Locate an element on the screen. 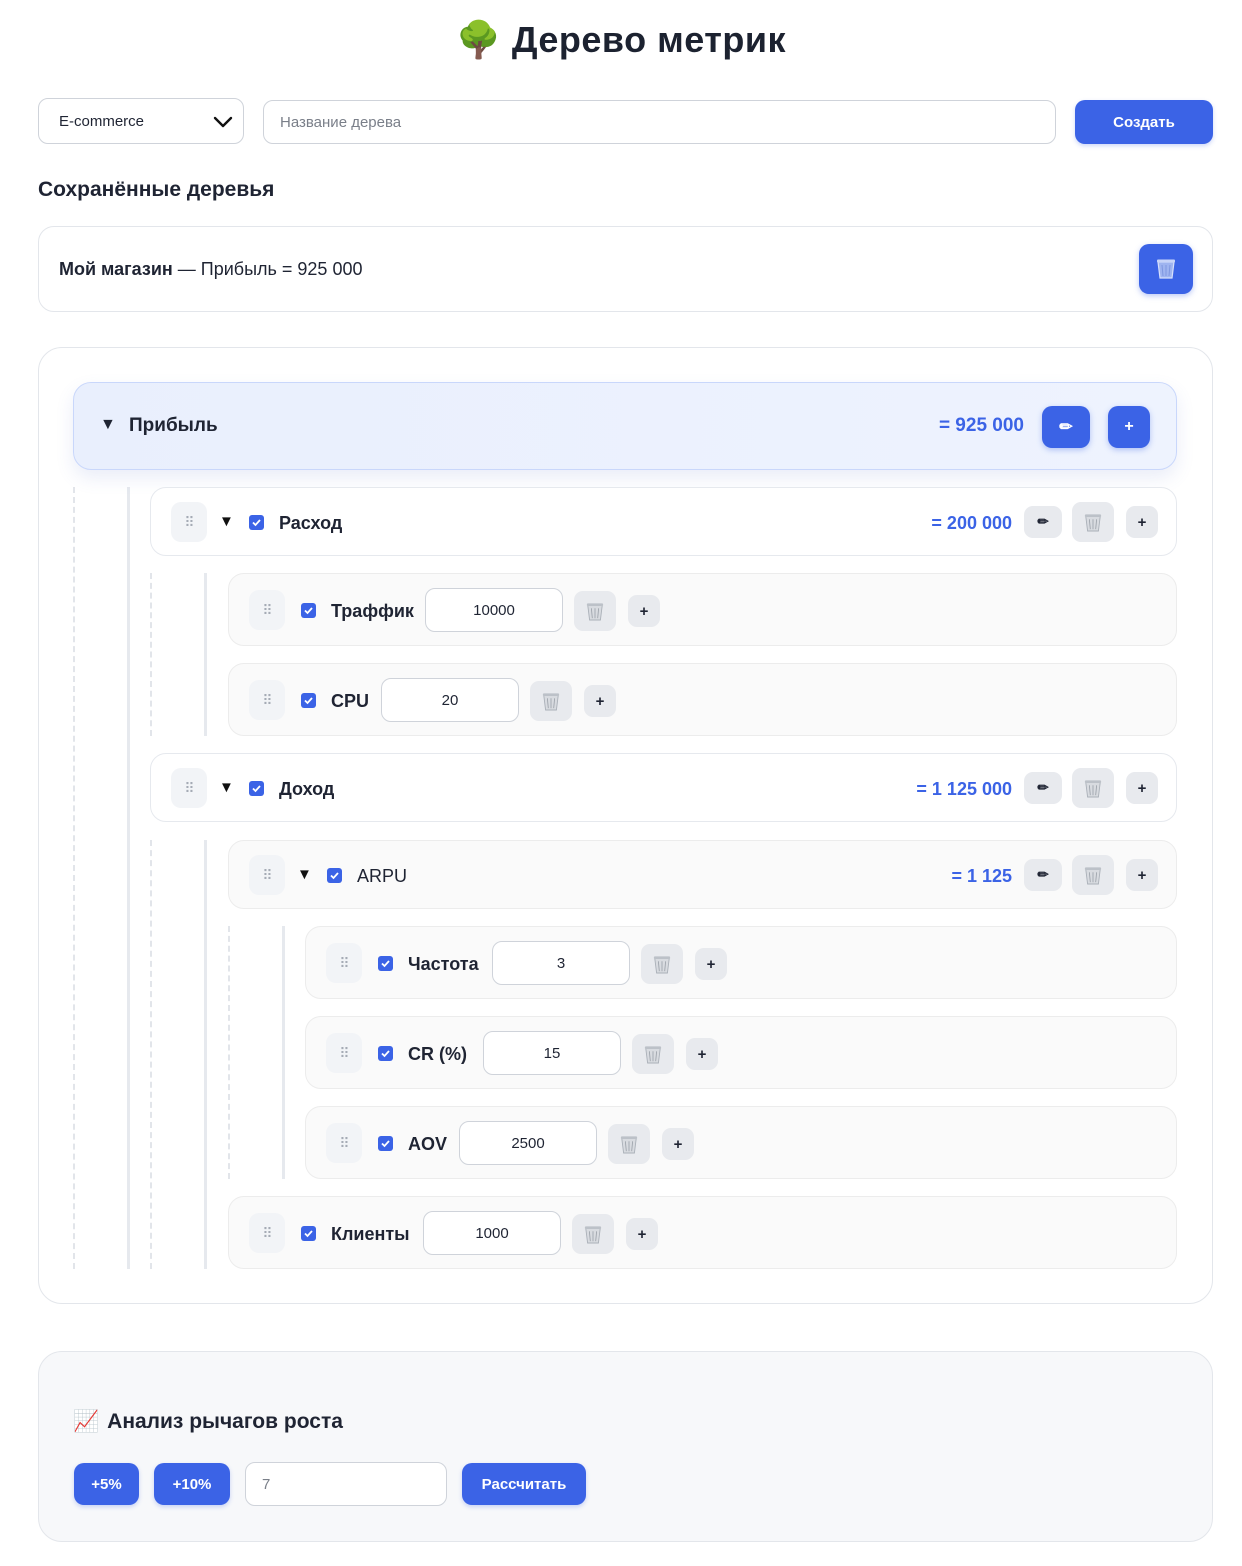  saved-tree-summary: — Прибыль = 925 000 is located at coordinates (267, 269).